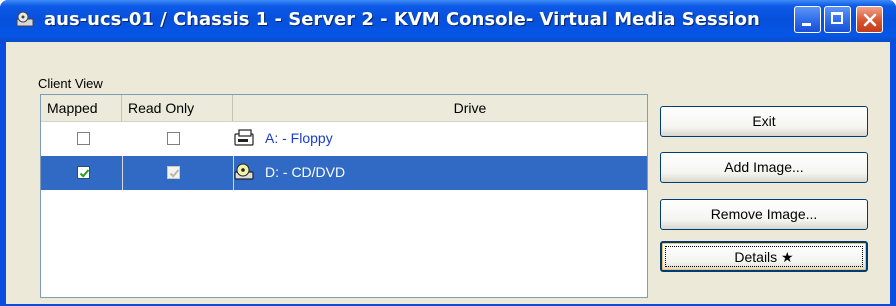 The width and height of the screenshot is (896, 306). I want to click on virtual-media-icon, so click(25, 20).